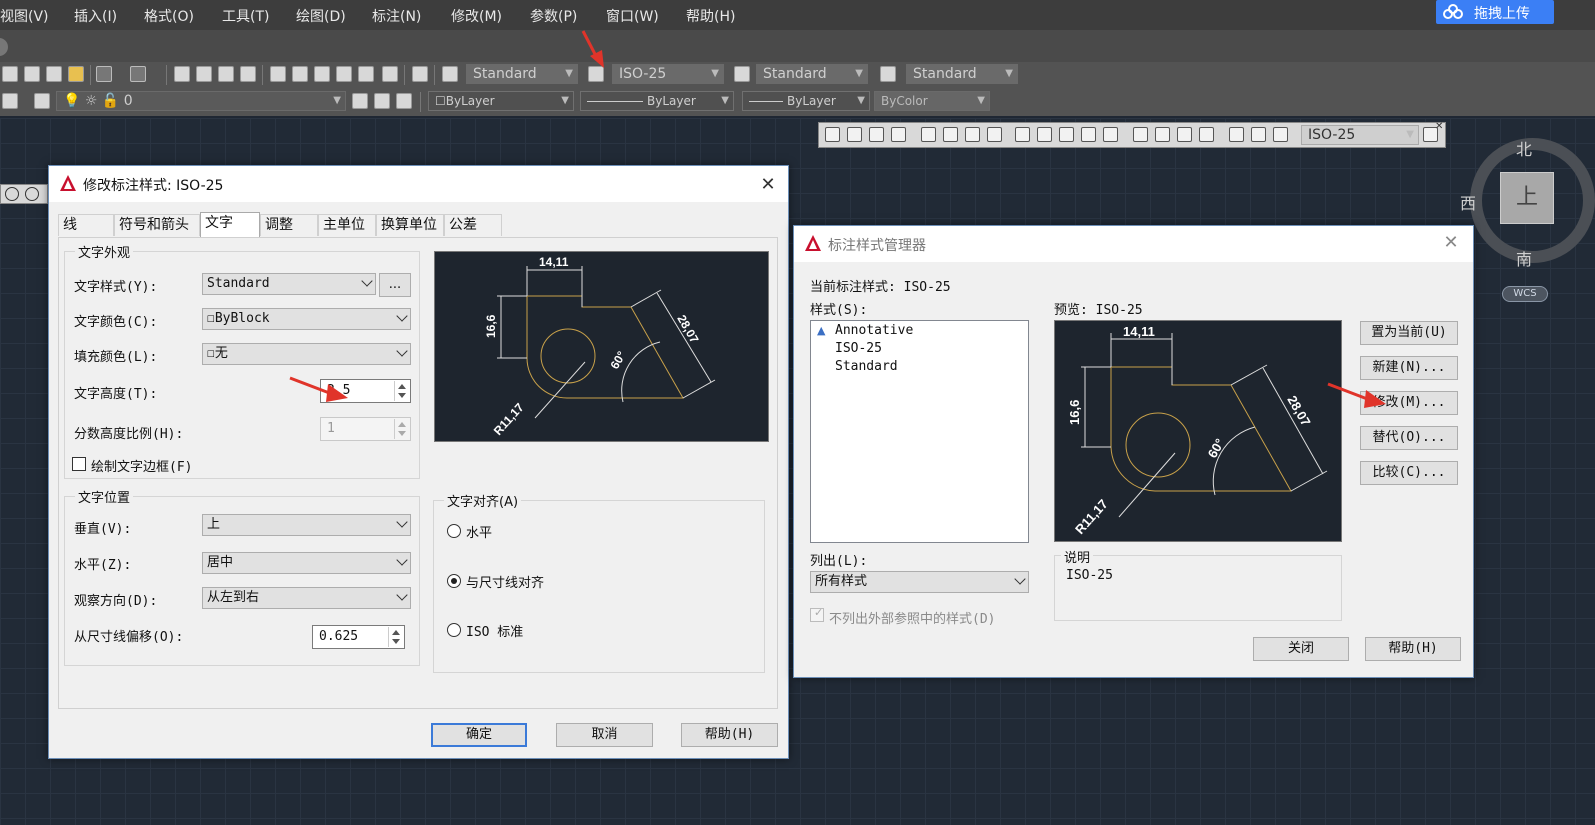 This screenshot has height=825, width=1595. Describe the element at coordinates (248, 74) in the screenshot. I see `zoom-previous-icon` at that location.